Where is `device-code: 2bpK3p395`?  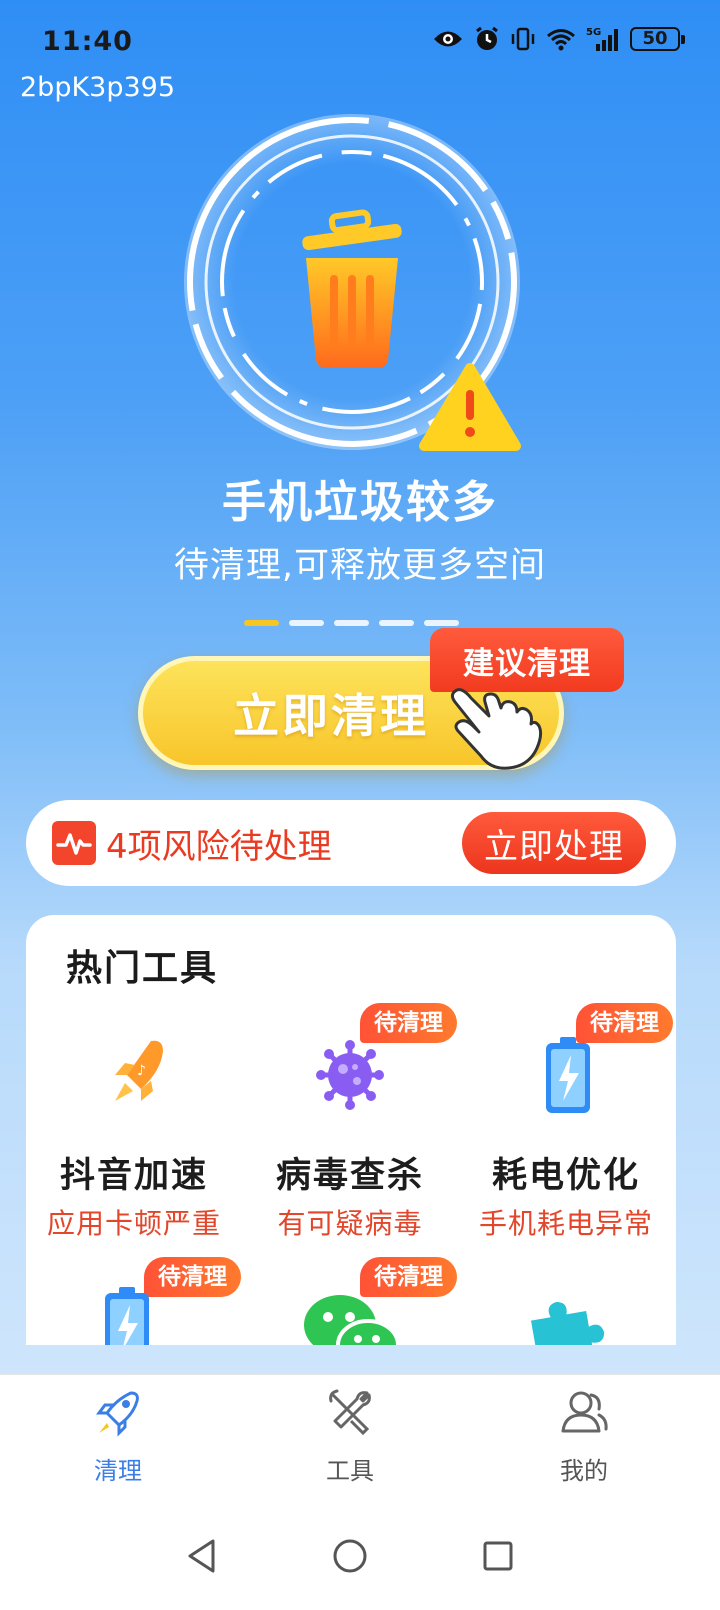 device-code: 2bpK3p395 is located at coordinates (98, 87).